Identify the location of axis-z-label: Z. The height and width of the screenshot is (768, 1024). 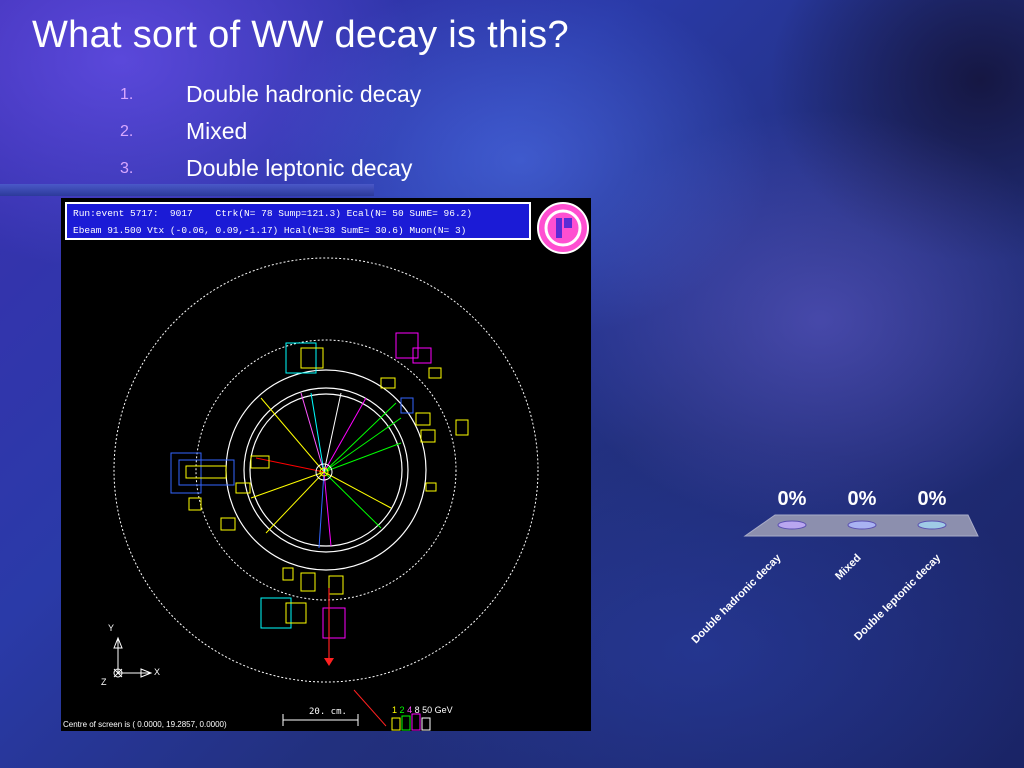
(104, 682).